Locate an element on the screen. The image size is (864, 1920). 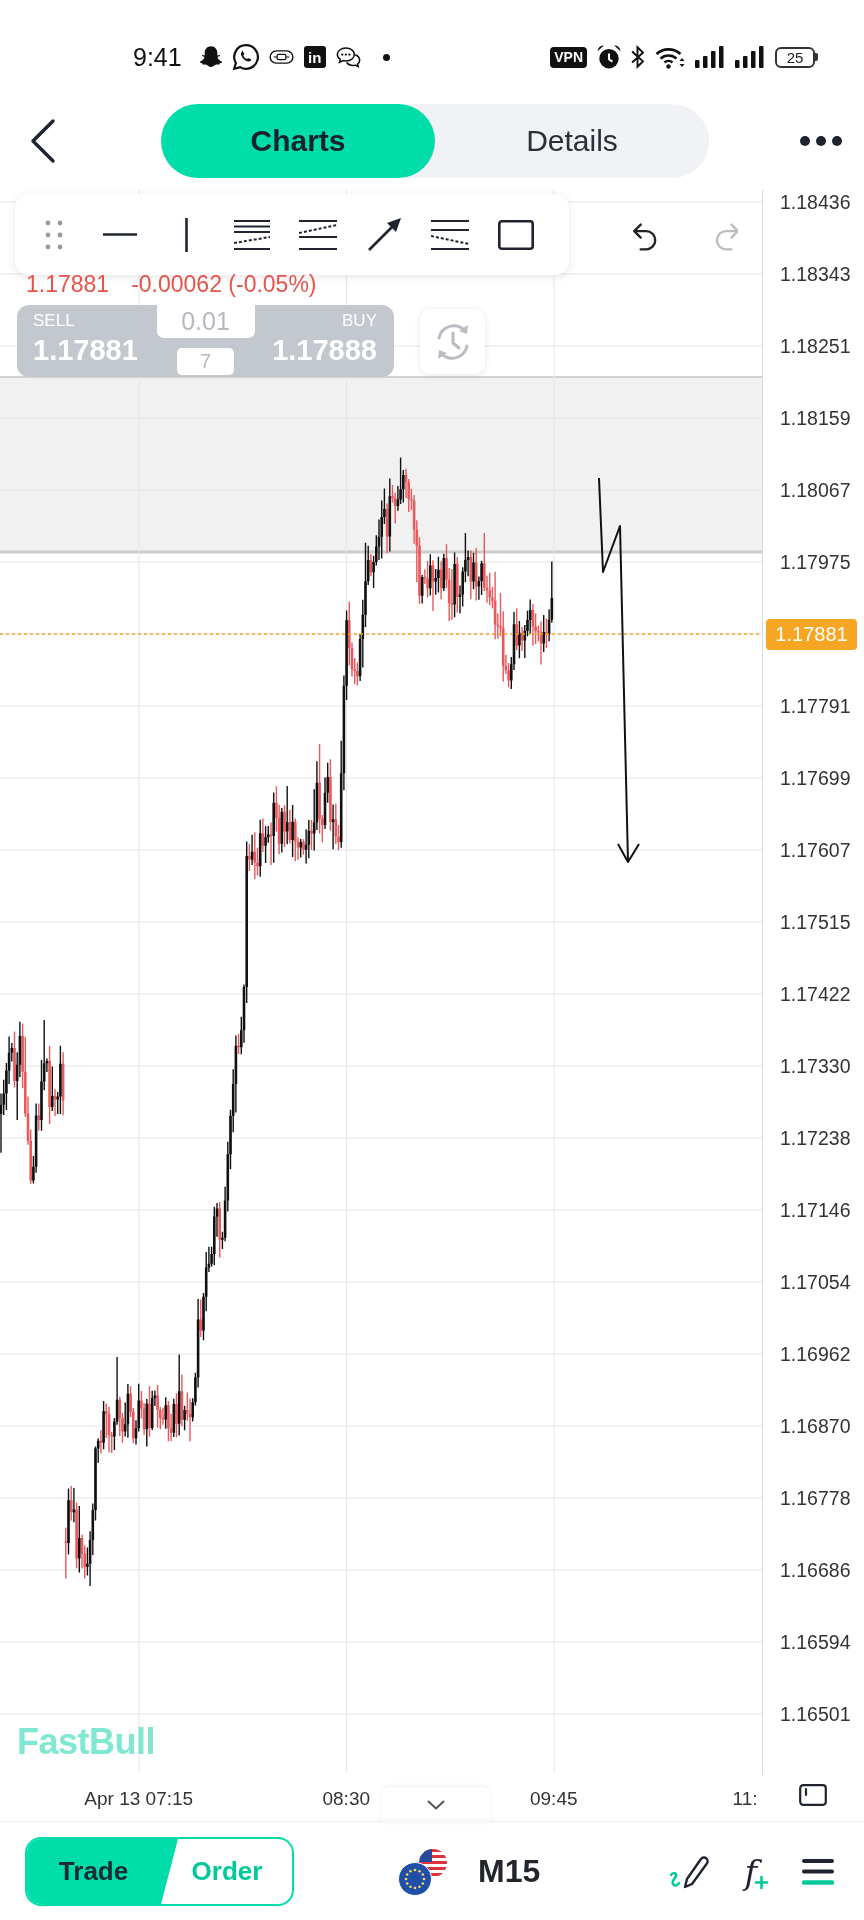
chat-bubbles-icon is located at coordinates (348, 57).